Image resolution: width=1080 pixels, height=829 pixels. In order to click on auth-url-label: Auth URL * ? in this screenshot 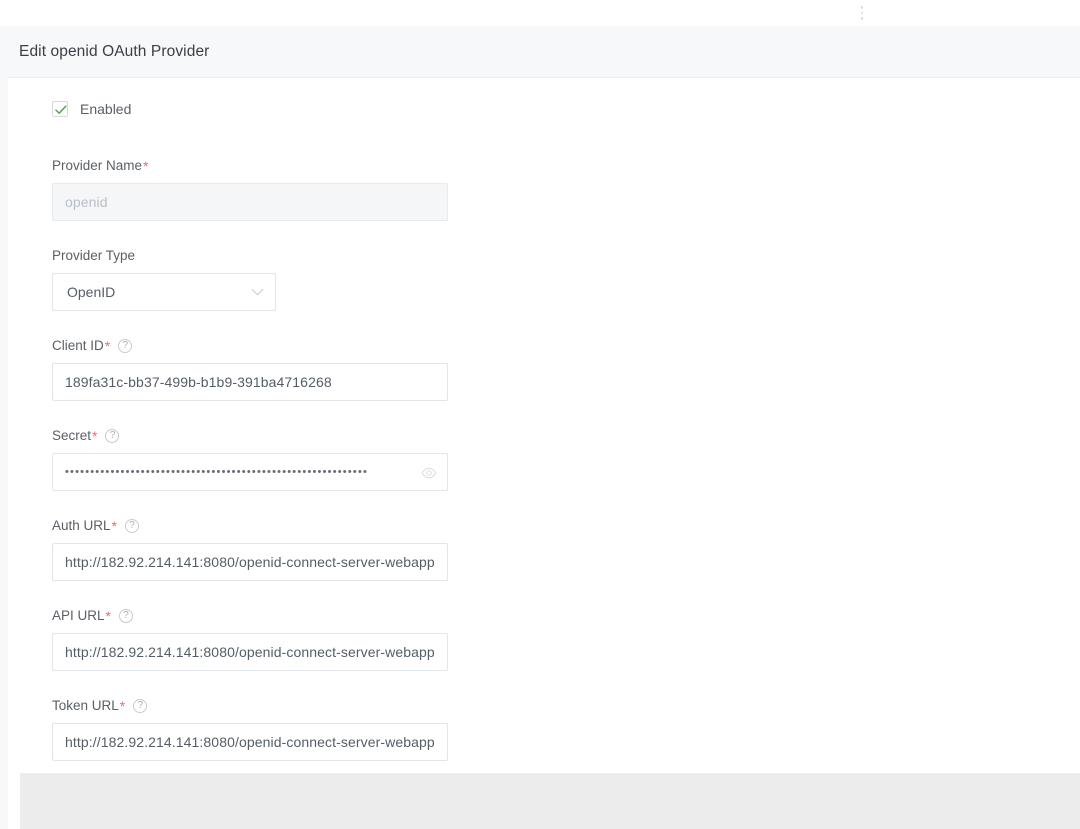, I will do `click(312, 526)`.